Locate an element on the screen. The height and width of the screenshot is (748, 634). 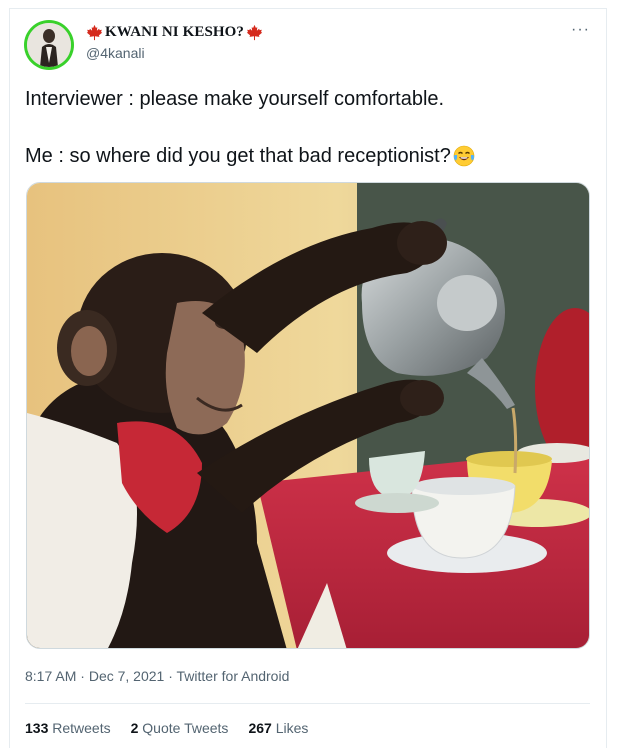
more-options-icon: ··· is located at coordinates (580, 30).